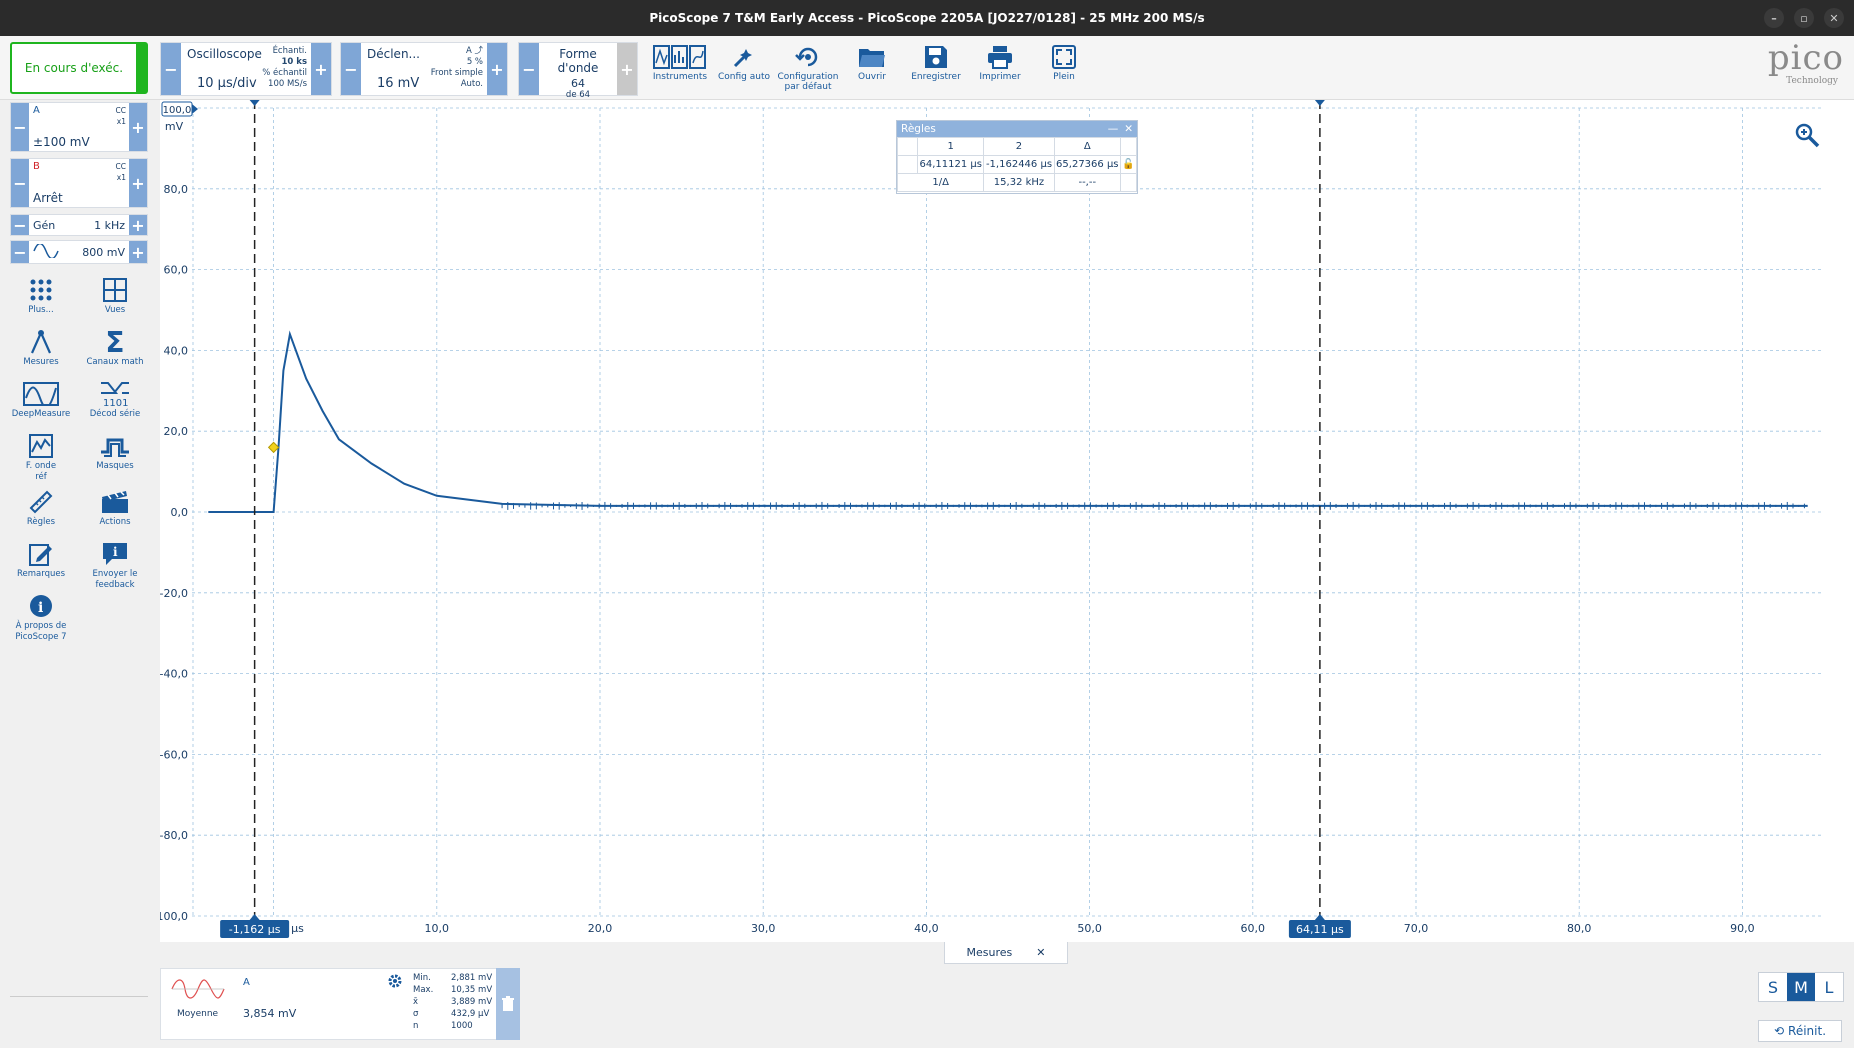 The height and width of the screenshot is (1048, 1854). What do you see at coordinates (1804, 18) in the screenshot?
I see `maximize-button: ▫` at bounding box center [1804, 18].